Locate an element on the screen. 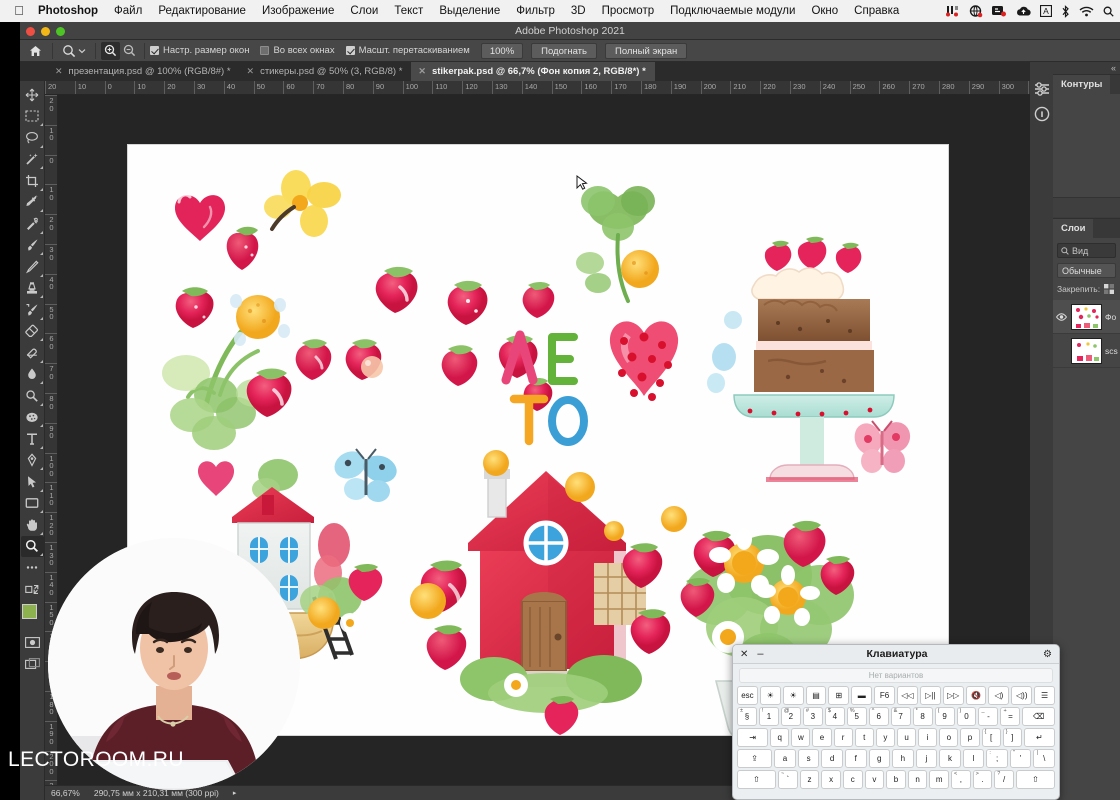 This screenshot has height=800, width=1120. key-v: v is located at coordinates (874, 779).